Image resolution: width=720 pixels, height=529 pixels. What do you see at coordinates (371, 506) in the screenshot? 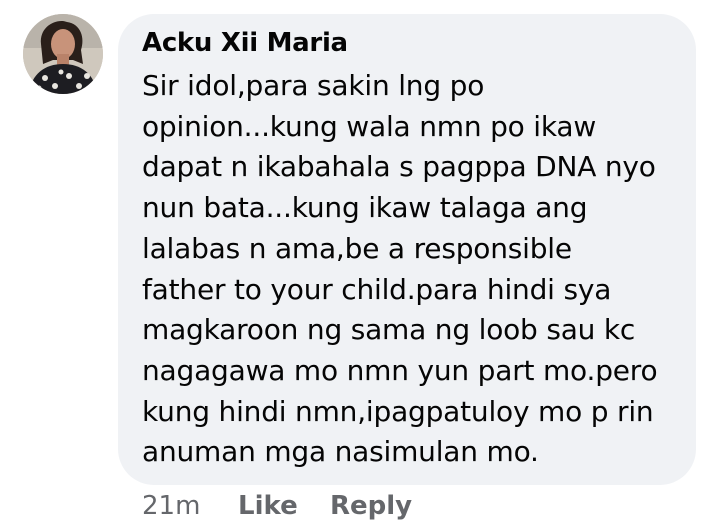
I see `reply-button: Reply` at bounding box center [371, 506].